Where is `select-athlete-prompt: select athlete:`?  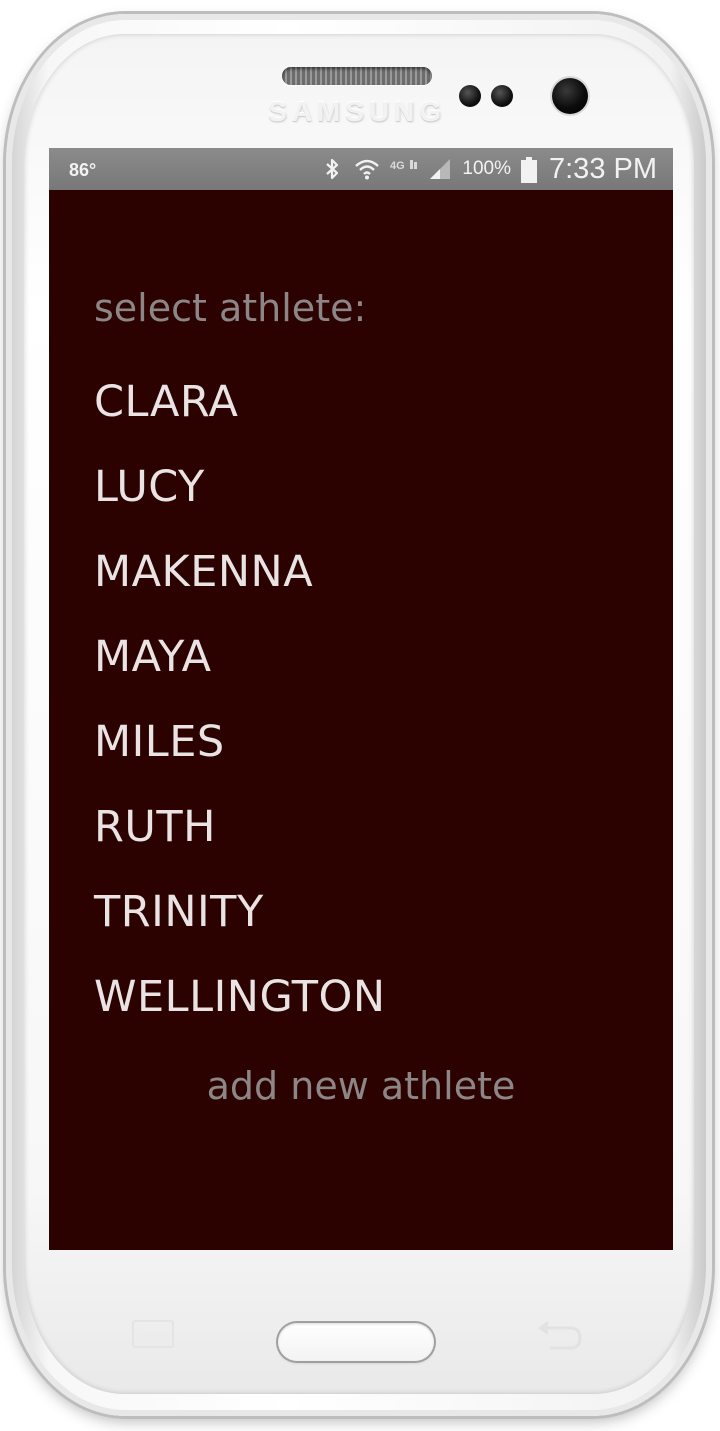
select-athlete-prompt: select athlete: is located at coordinates (230, 308).